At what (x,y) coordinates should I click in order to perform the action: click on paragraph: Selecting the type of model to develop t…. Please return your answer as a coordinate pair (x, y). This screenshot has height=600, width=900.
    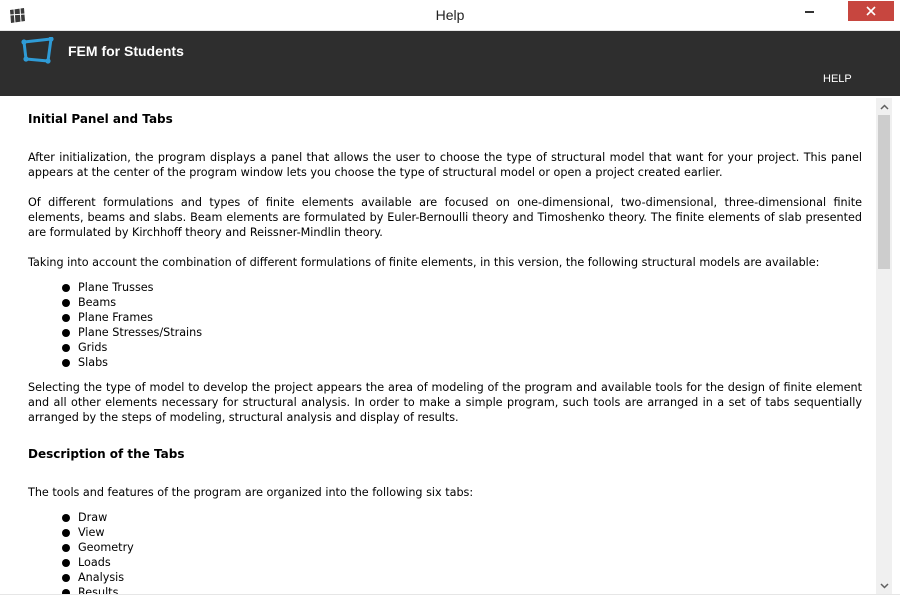
    Looking at the image, I should click on (445, 402).